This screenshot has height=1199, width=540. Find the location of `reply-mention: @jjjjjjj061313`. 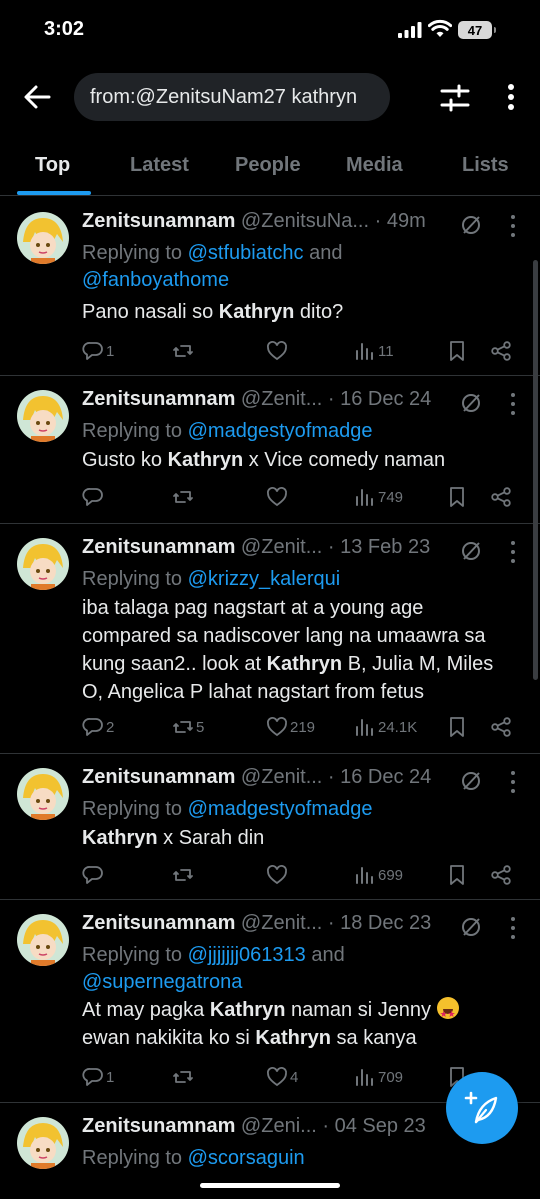

reply-mention: @jjjjjjj061313 is located at coordinates (247, 955).